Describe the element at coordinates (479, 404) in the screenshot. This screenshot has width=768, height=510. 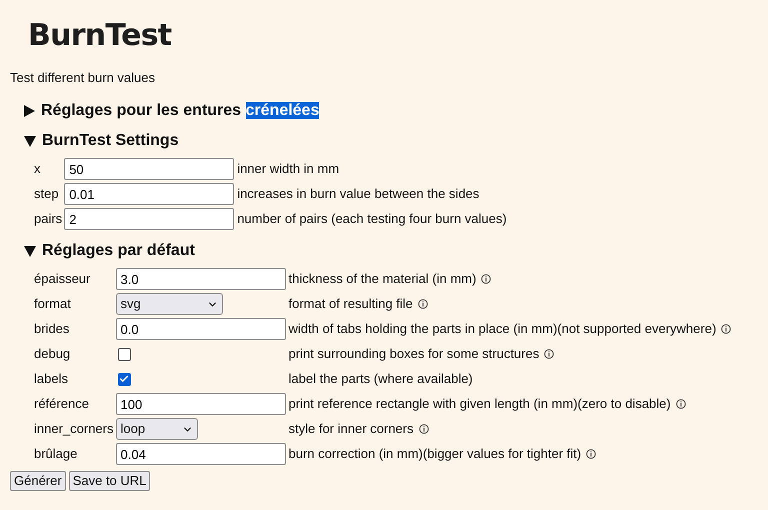
I see `help-text: print reference rectangle with given length (in mm)(zero to disable)` at that location.